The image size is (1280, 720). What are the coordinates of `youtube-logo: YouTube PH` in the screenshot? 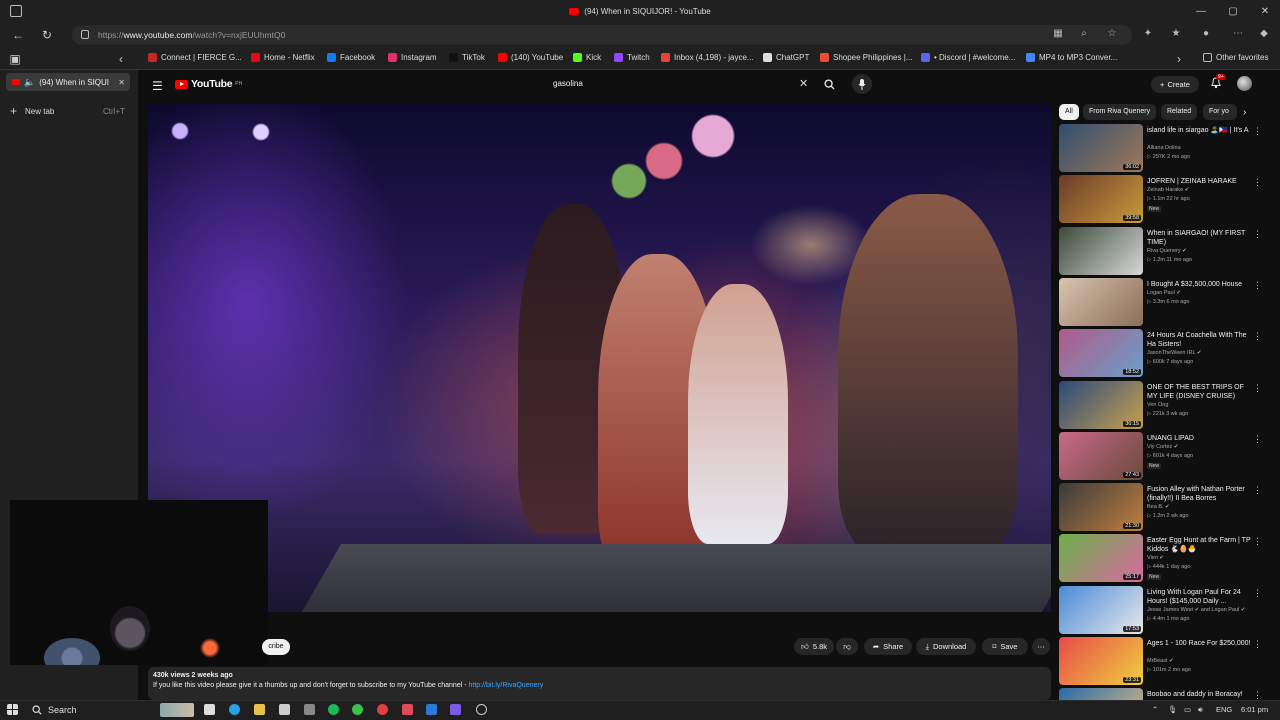 It's located at (208, 84).